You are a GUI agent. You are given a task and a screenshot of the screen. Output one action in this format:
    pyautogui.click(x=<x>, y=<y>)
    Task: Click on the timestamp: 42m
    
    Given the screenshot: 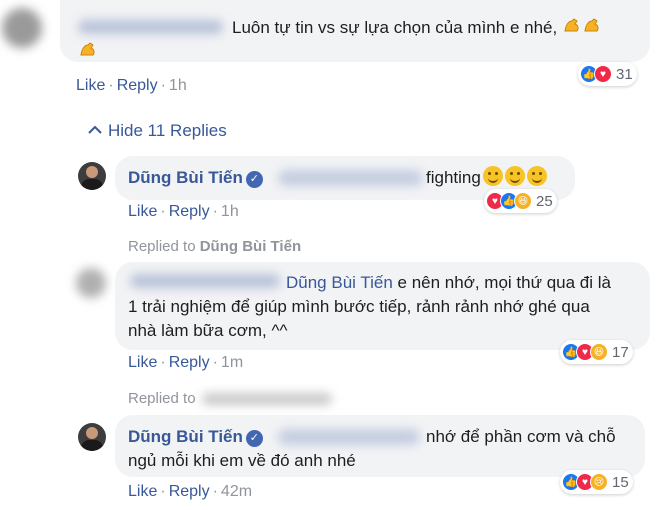 What is the action you would take?
    pyautogui.click(x=236, y=491)
    